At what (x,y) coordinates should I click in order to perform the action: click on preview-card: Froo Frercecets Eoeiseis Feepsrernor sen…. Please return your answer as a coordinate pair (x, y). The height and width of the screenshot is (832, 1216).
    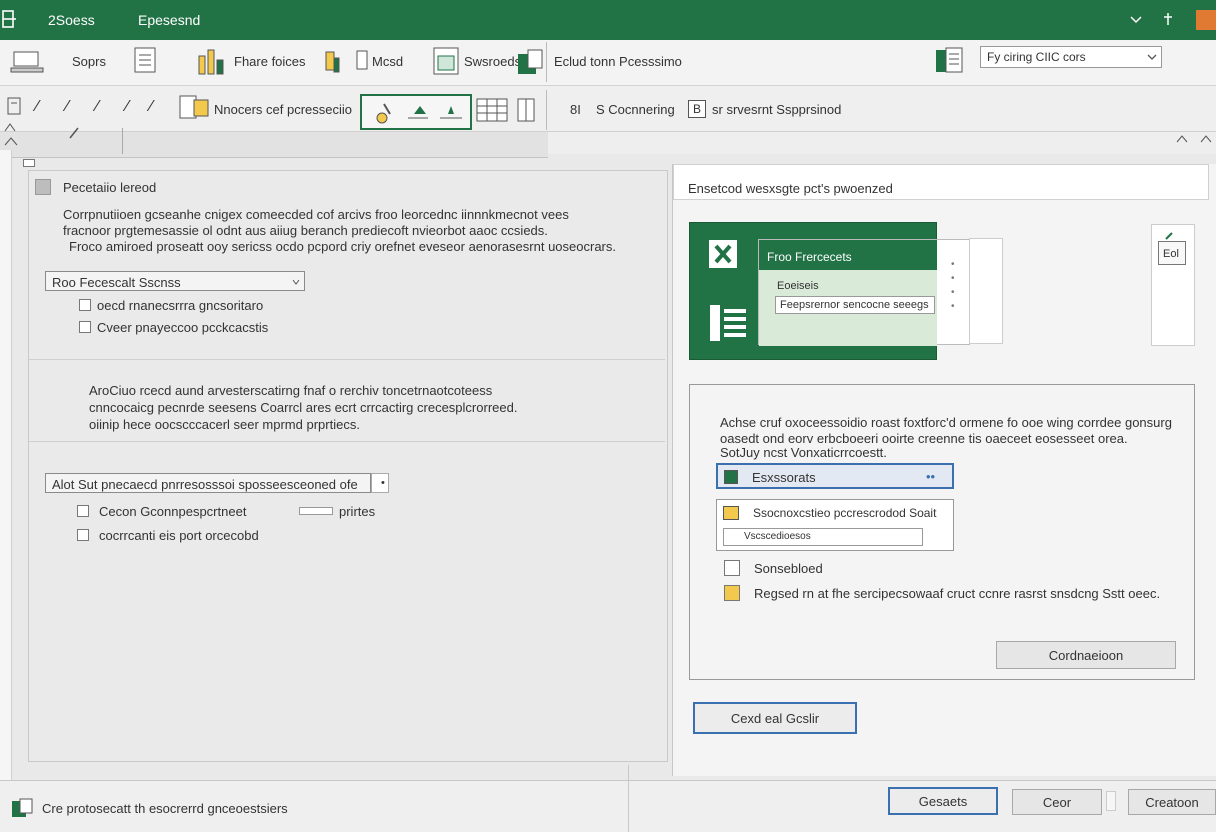
    Looking at the image, I should click on (829, 291).